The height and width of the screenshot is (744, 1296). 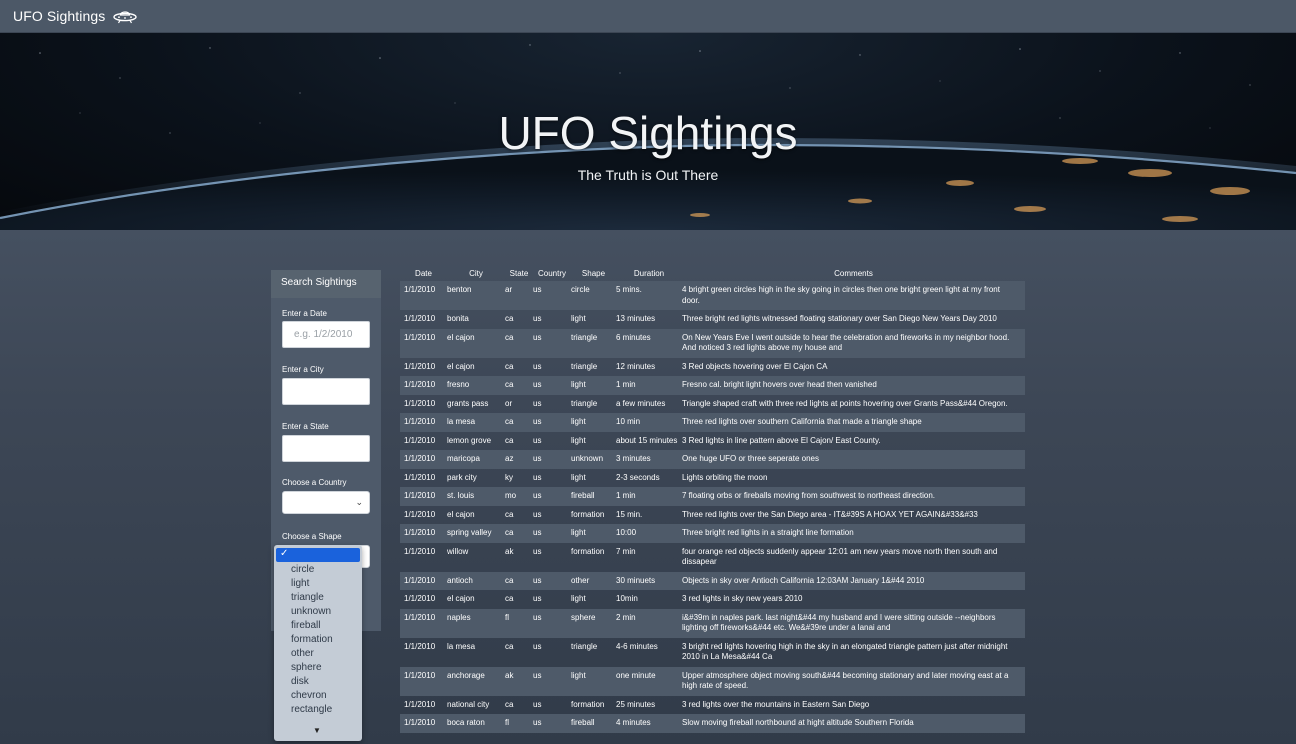 I want to click on cell-city: spring valley, so click(x=469, y=532).